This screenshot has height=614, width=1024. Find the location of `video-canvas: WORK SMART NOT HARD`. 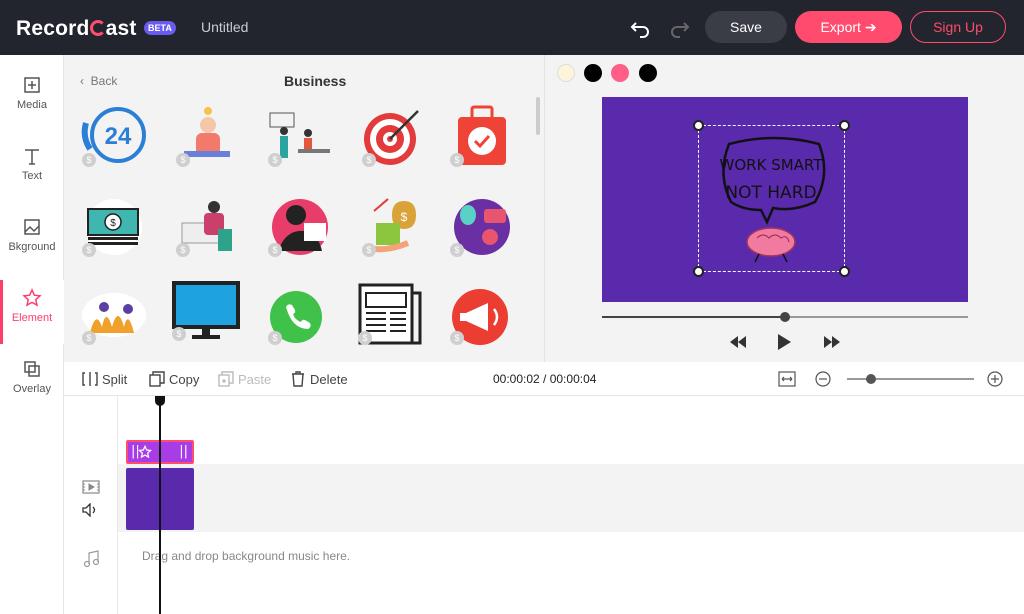

video-canvas: WORK SMART NOT HARD is located at coordinates (785, 199).